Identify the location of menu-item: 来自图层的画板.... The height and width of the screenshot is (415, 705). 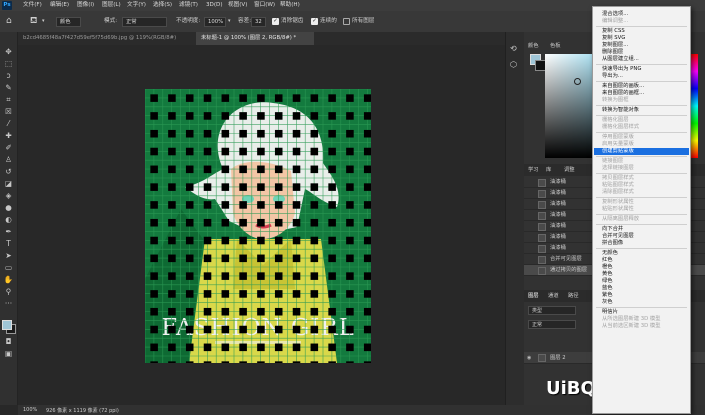
(623, 86).